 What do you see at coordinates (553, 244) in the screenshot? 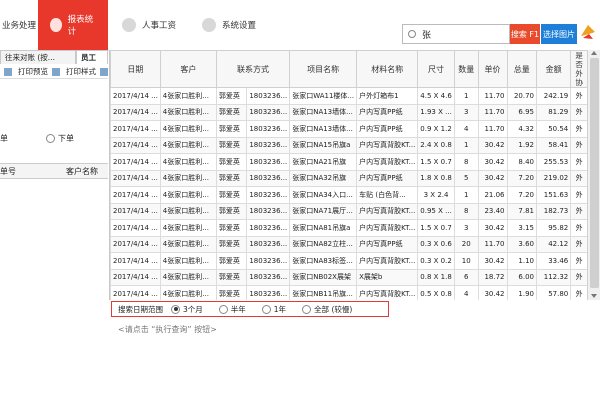
I see `table-cell: 42.12` at bounding box center [553, 244].